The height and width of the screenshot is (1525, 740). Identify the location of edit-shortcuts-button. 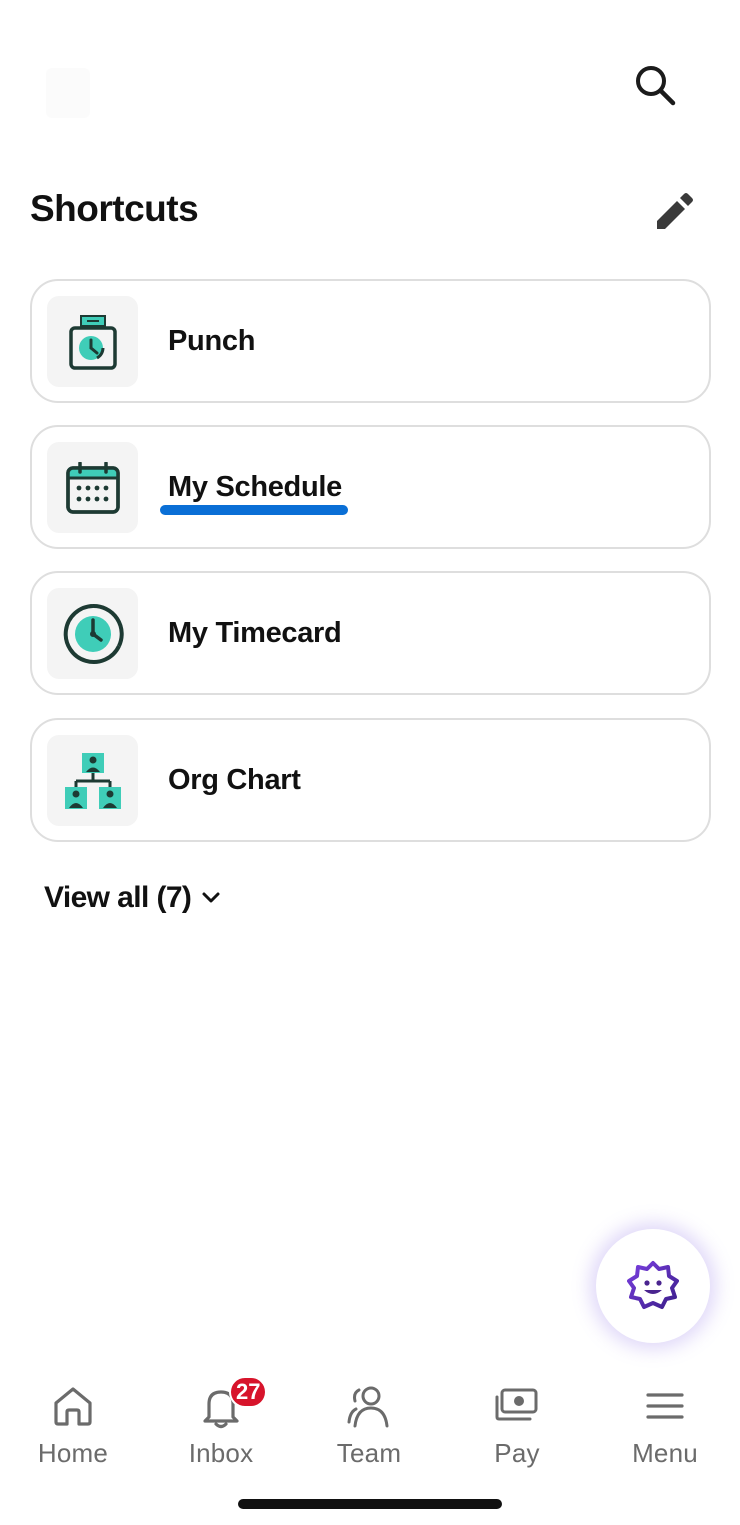
(673, 211).